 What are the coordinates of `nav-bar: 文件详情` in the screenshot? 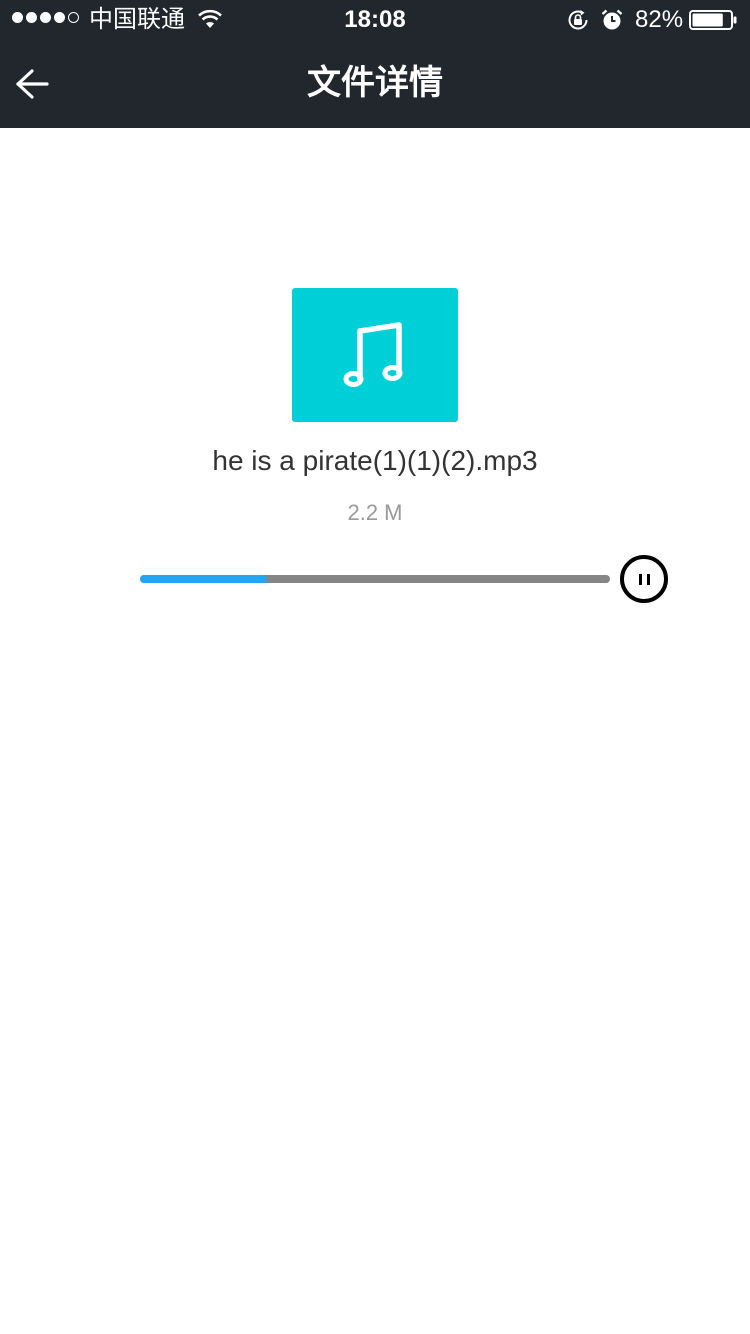 It's located at (375, 84).